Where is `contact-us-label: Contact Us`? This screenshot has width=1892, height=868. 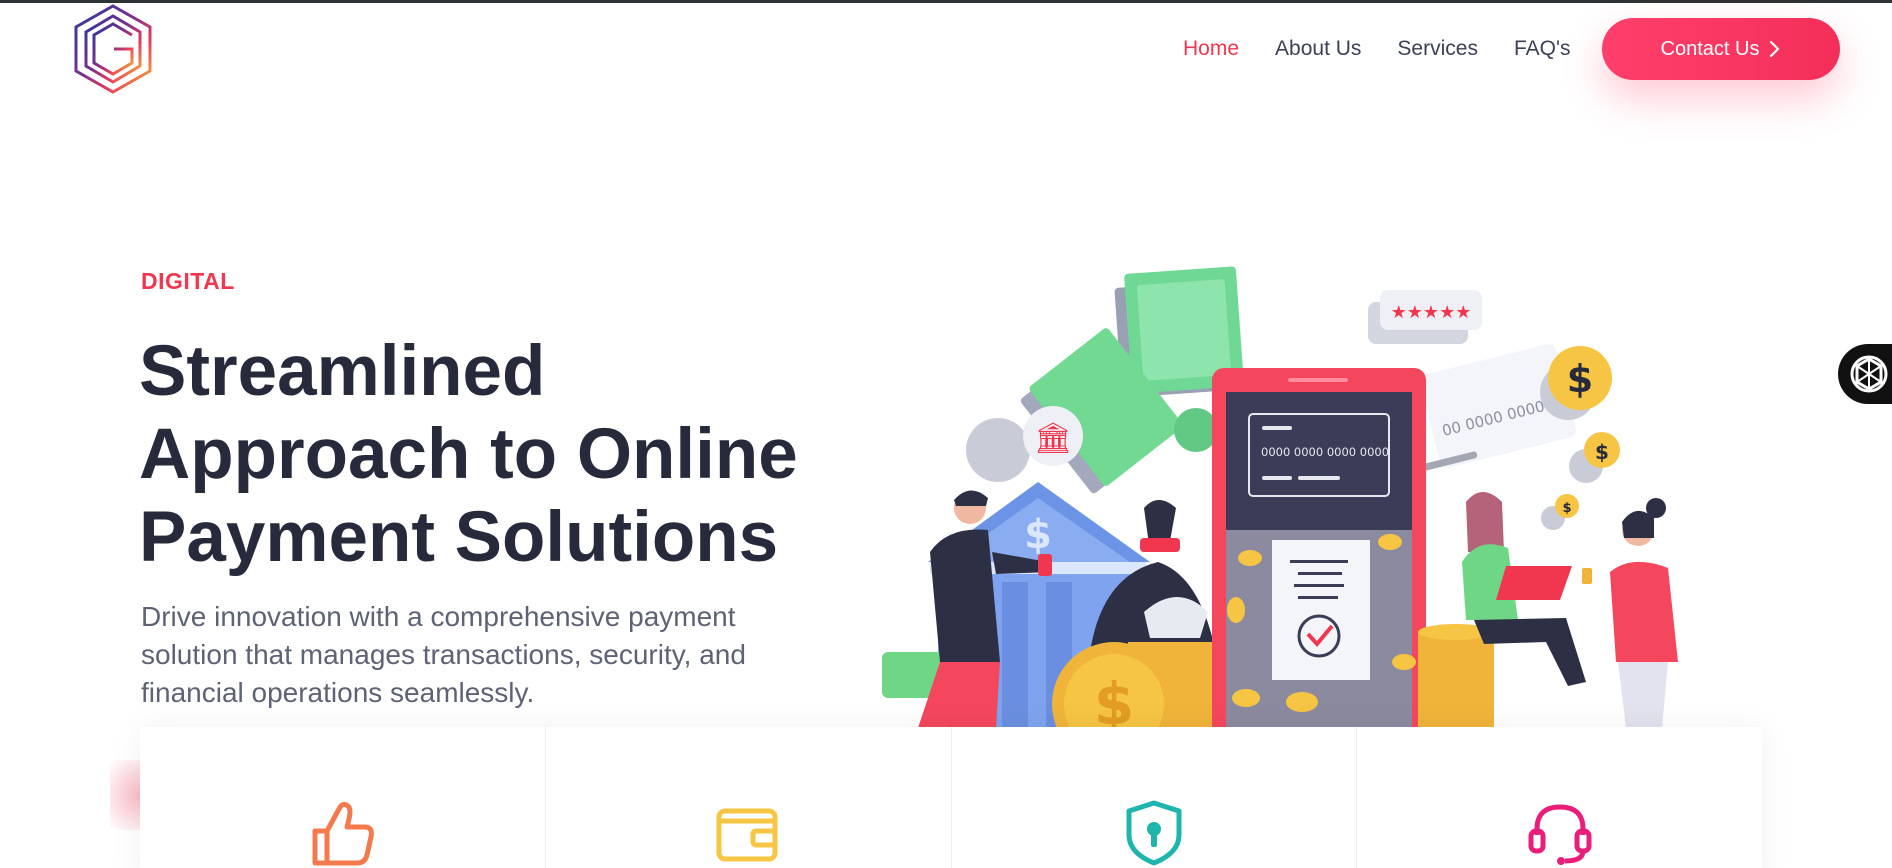
contact-us-label: Contact Us is located at coordinates (1710, 48).